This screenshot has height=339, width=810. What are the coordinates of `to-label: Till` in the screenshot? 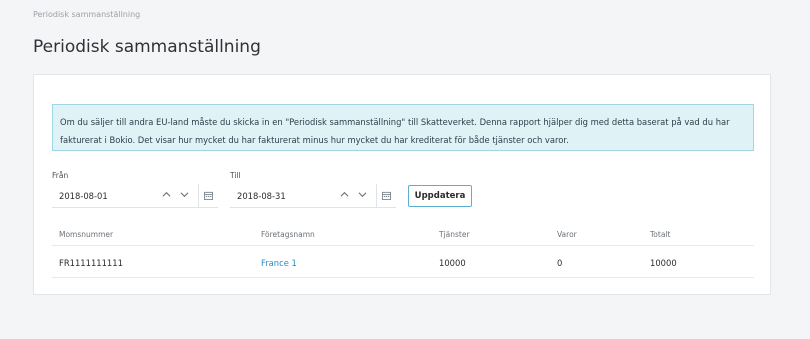 It's located at (235, 175).